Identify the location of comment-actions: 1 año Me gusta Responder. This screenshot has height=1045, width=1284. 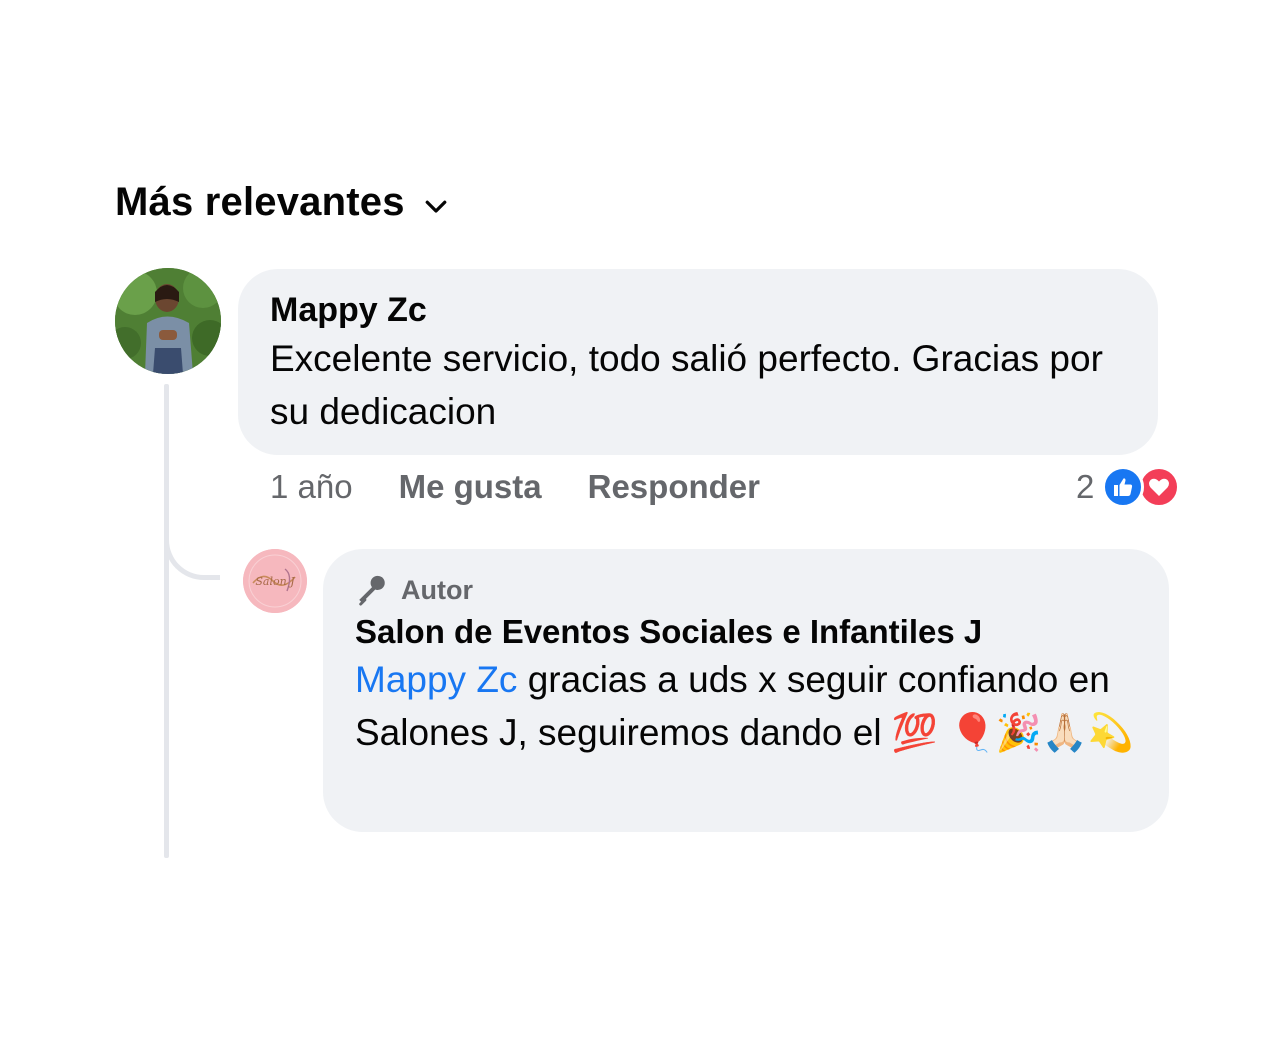
(515, 487).